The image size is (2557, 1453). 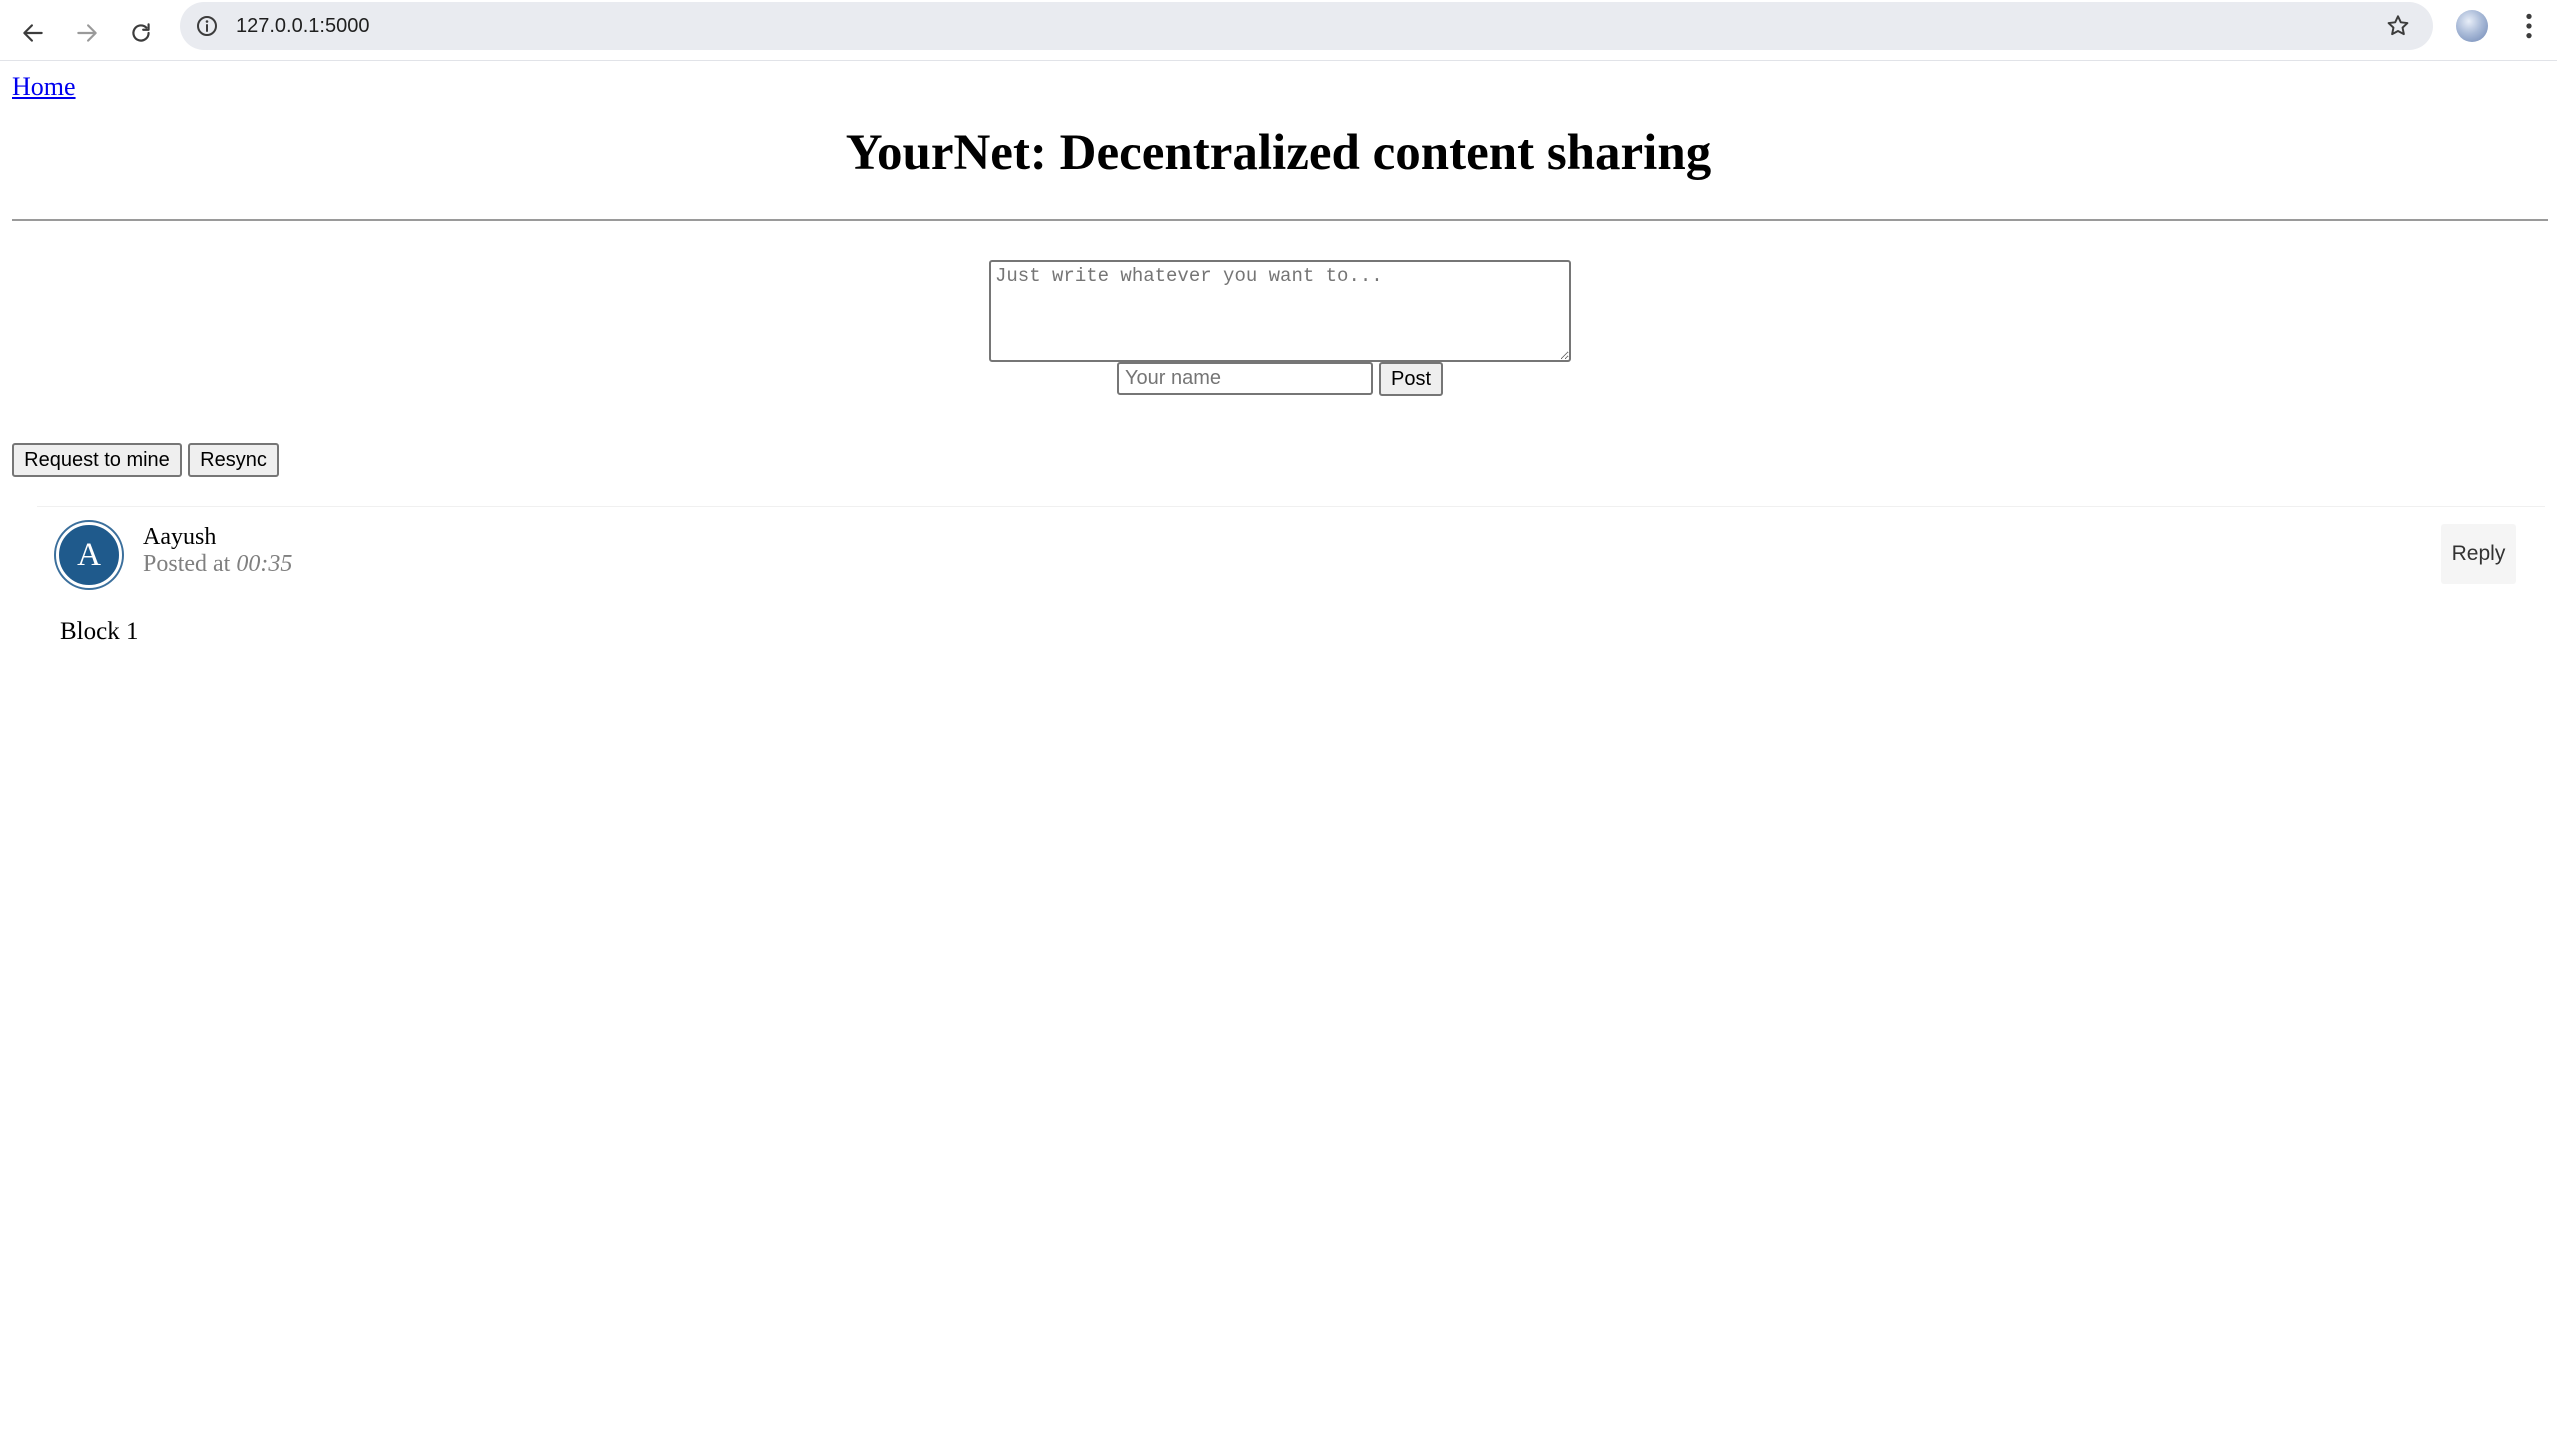 I want to click on posted-at-label: Posted at, so click(x=187, y=564).